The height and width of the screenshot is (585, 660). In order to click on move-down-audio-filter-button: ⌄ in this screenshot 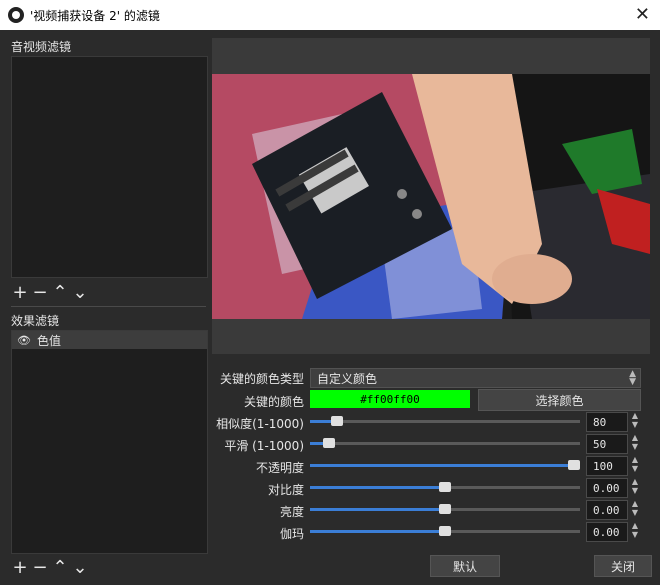, I will do `click(80, 292)`.